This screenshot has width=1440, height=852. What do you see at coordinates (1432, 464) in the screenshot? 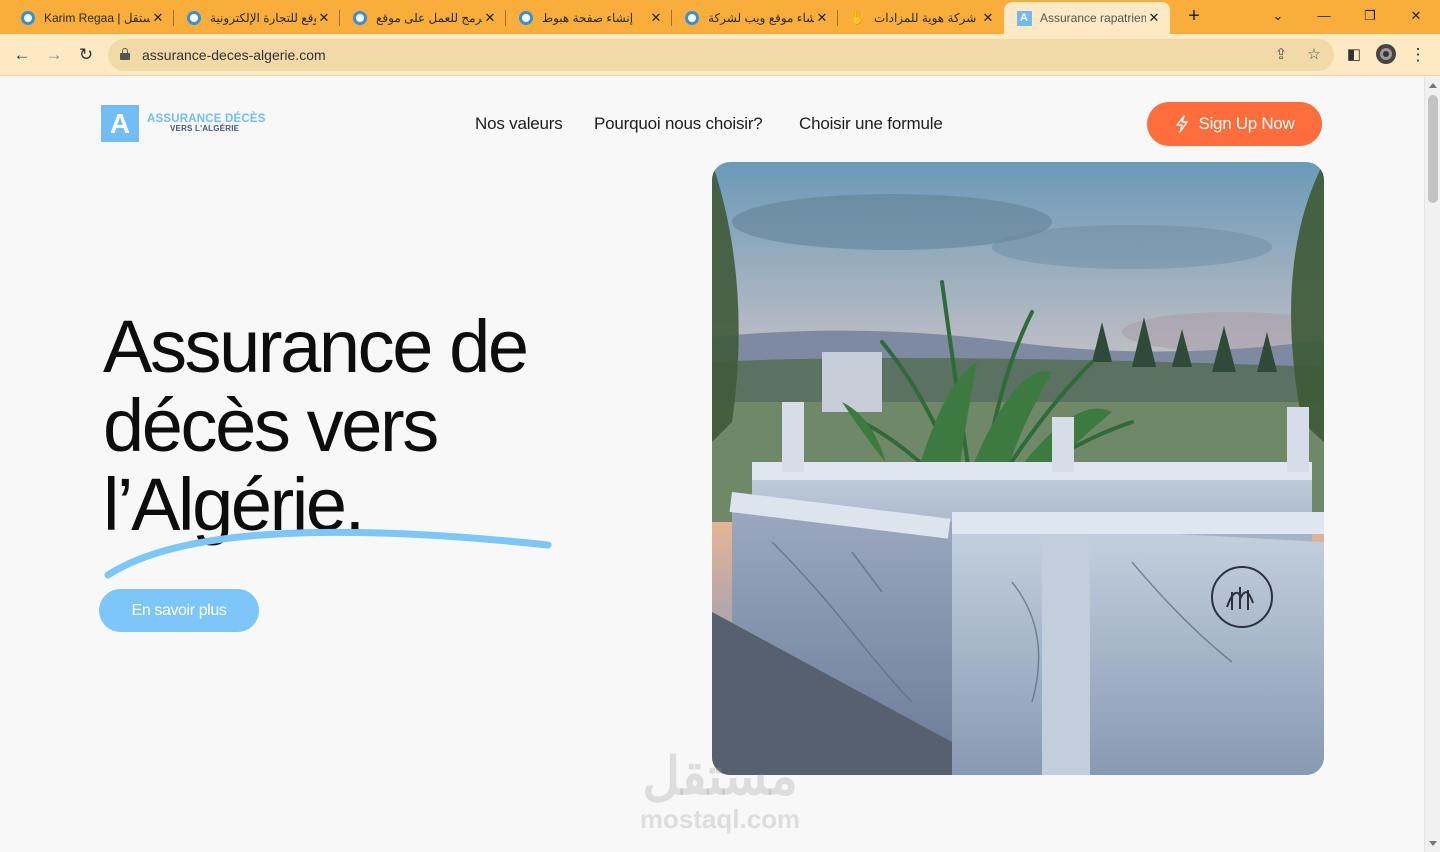
I see `vertical-scrollbar` at bounding box center [1432, 464].